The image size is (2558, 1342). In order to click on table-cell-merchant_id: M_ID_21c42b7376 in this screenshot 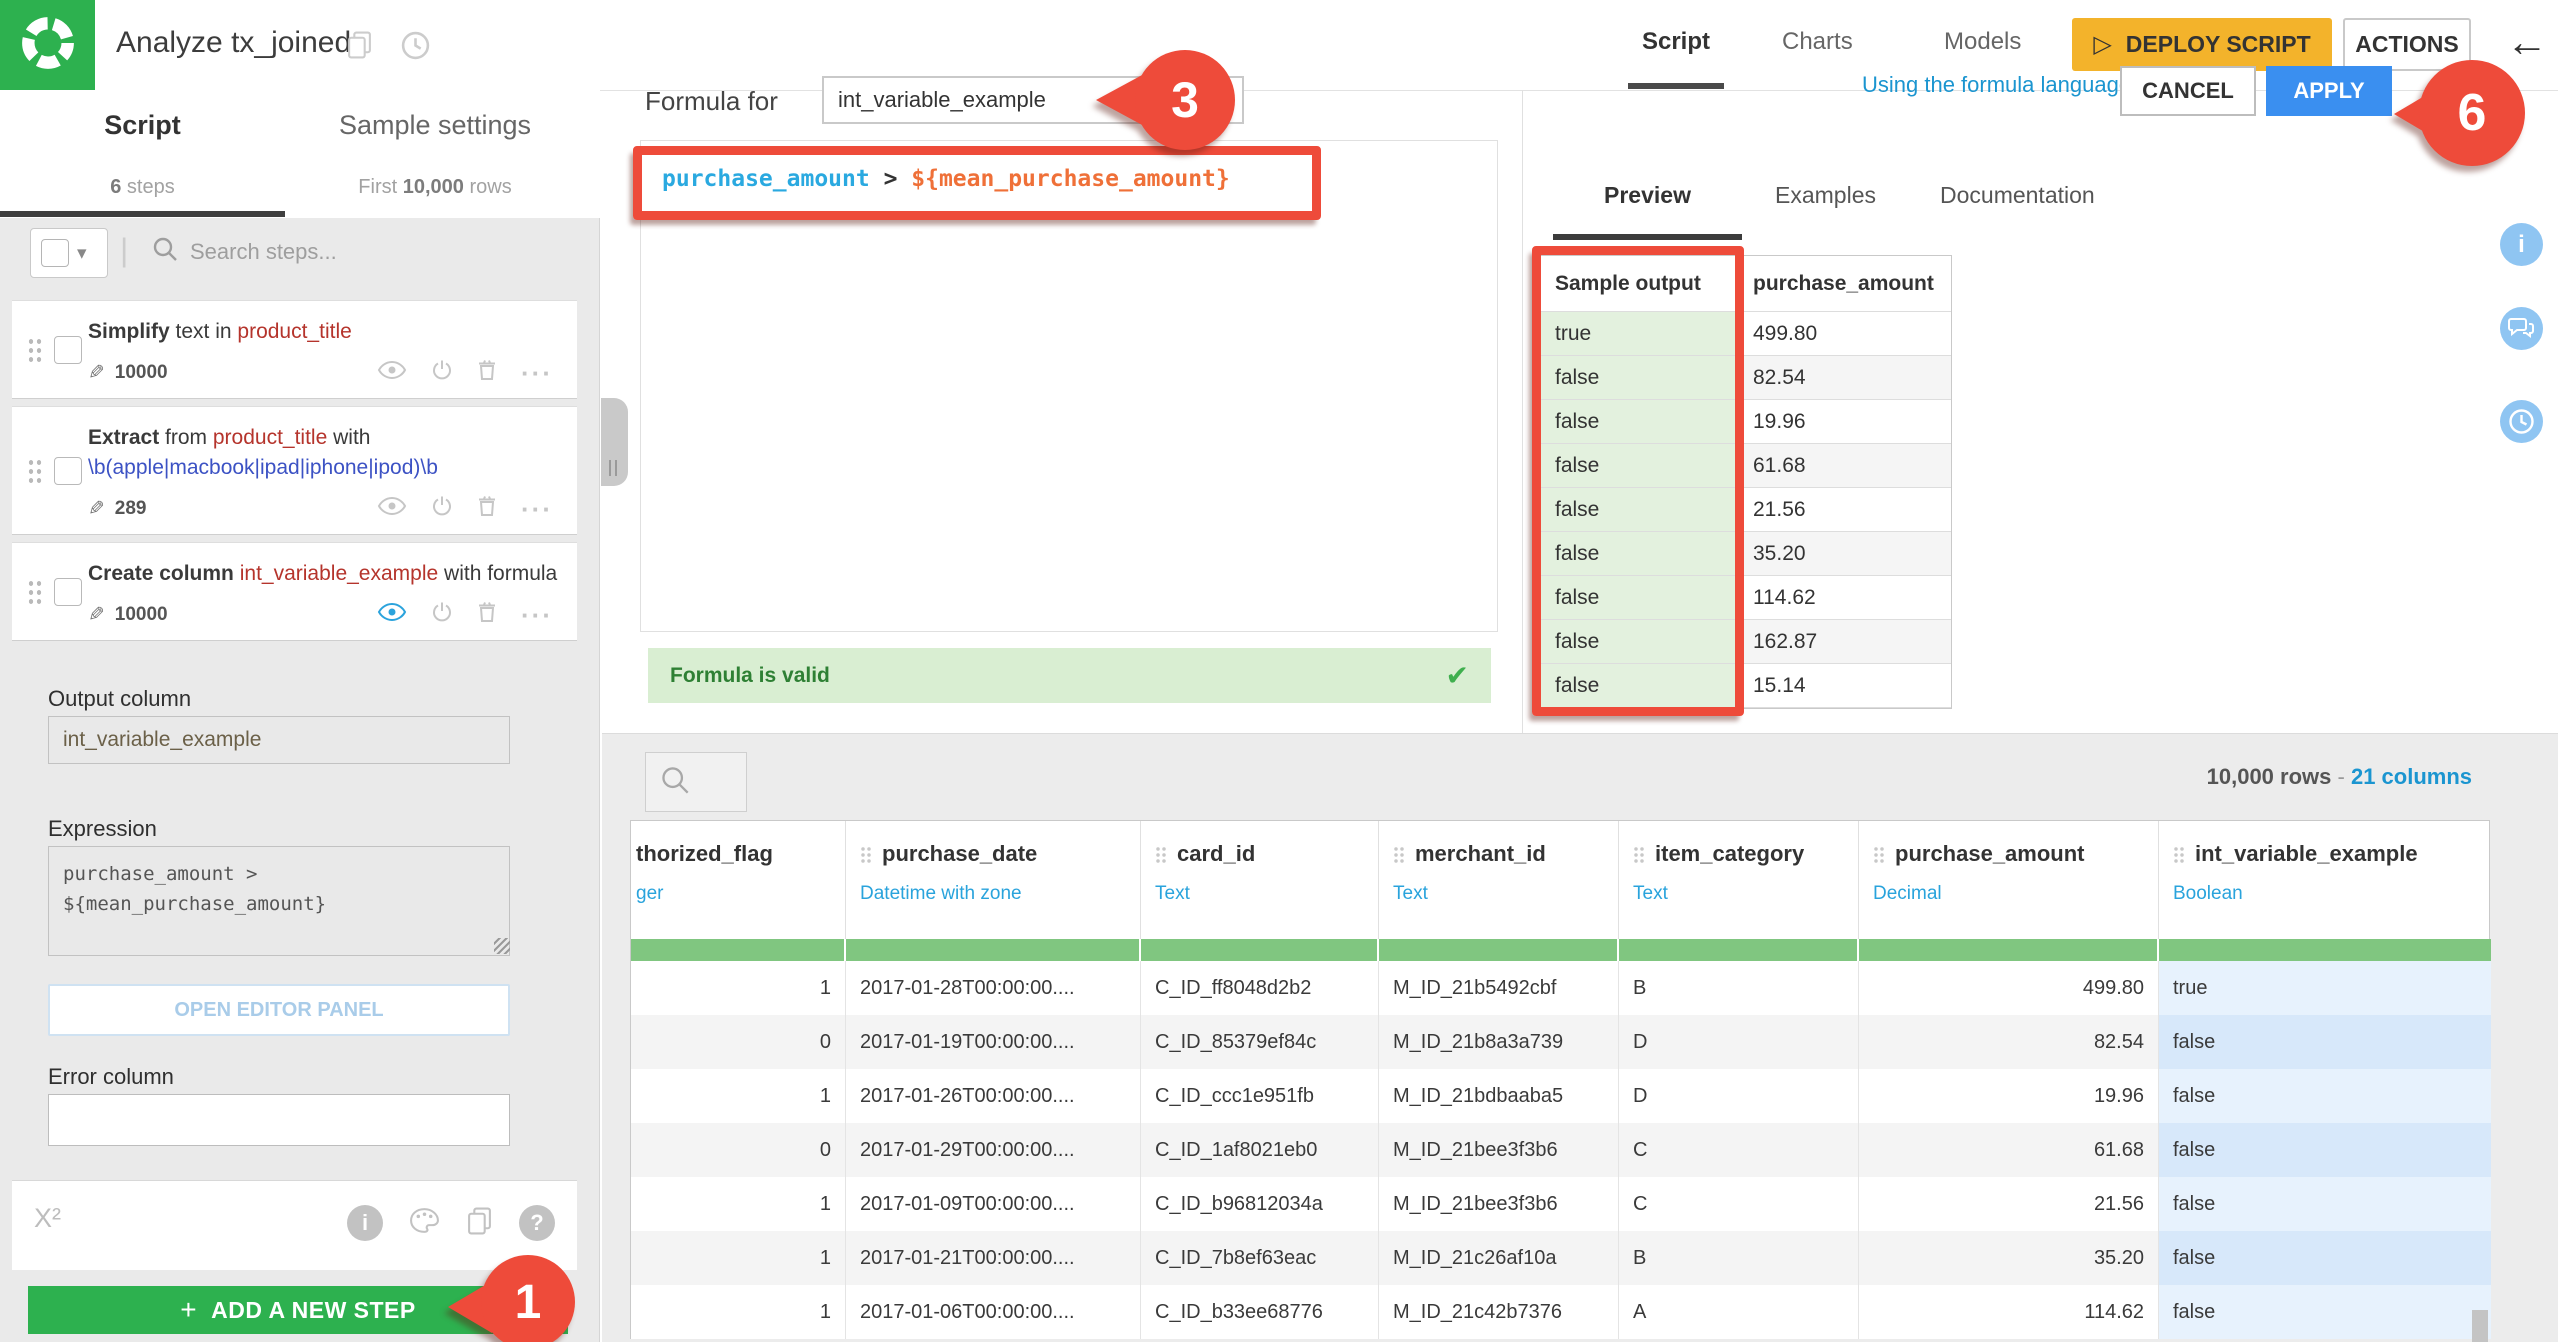, I will do `click(1499, 1312)`.